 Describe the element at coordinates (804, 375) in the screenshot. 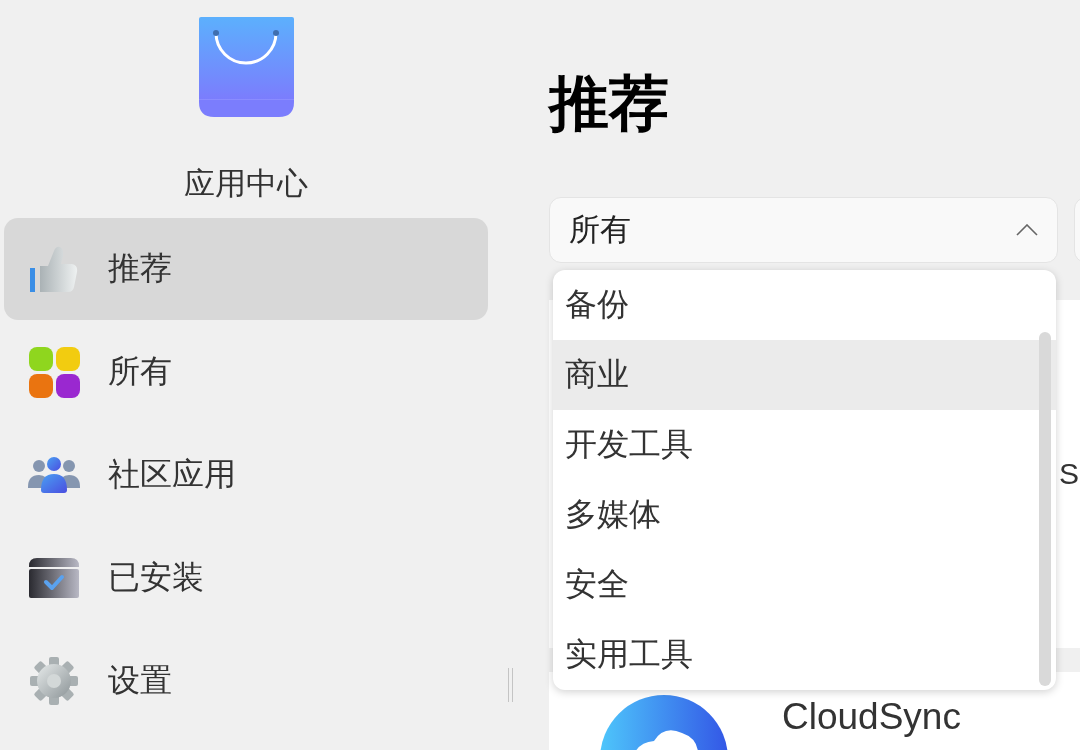

I see `dropdown-option: 商业` at that location.